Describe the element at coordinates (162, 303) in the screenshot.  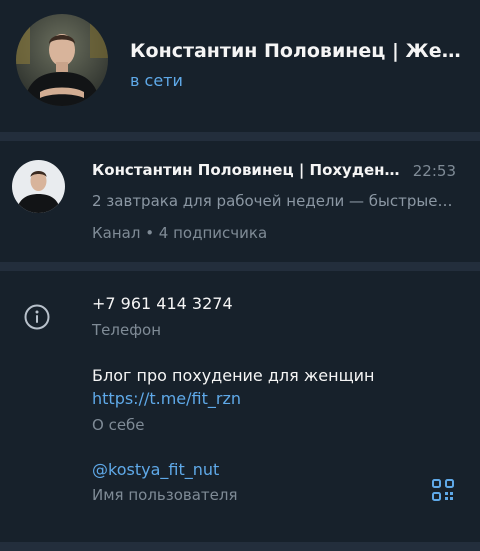
I see `phone-value: +7 961 414 3274` at that location.